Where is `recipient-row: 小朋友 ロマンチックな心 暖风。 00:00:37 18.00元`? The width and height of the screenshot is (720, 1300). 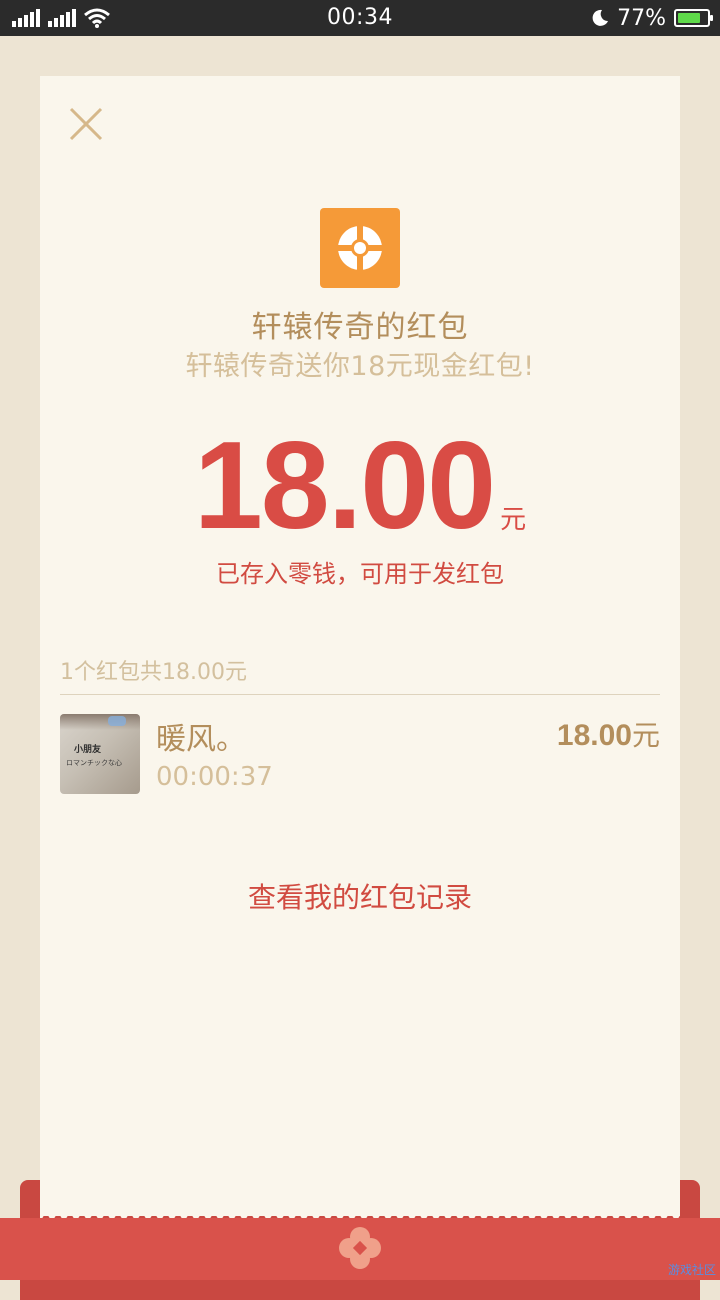 recipient-row: 小朋友 ロマンチックな心 暖风。 00:00:37 18.00元 is located at coordinates (360, 756).